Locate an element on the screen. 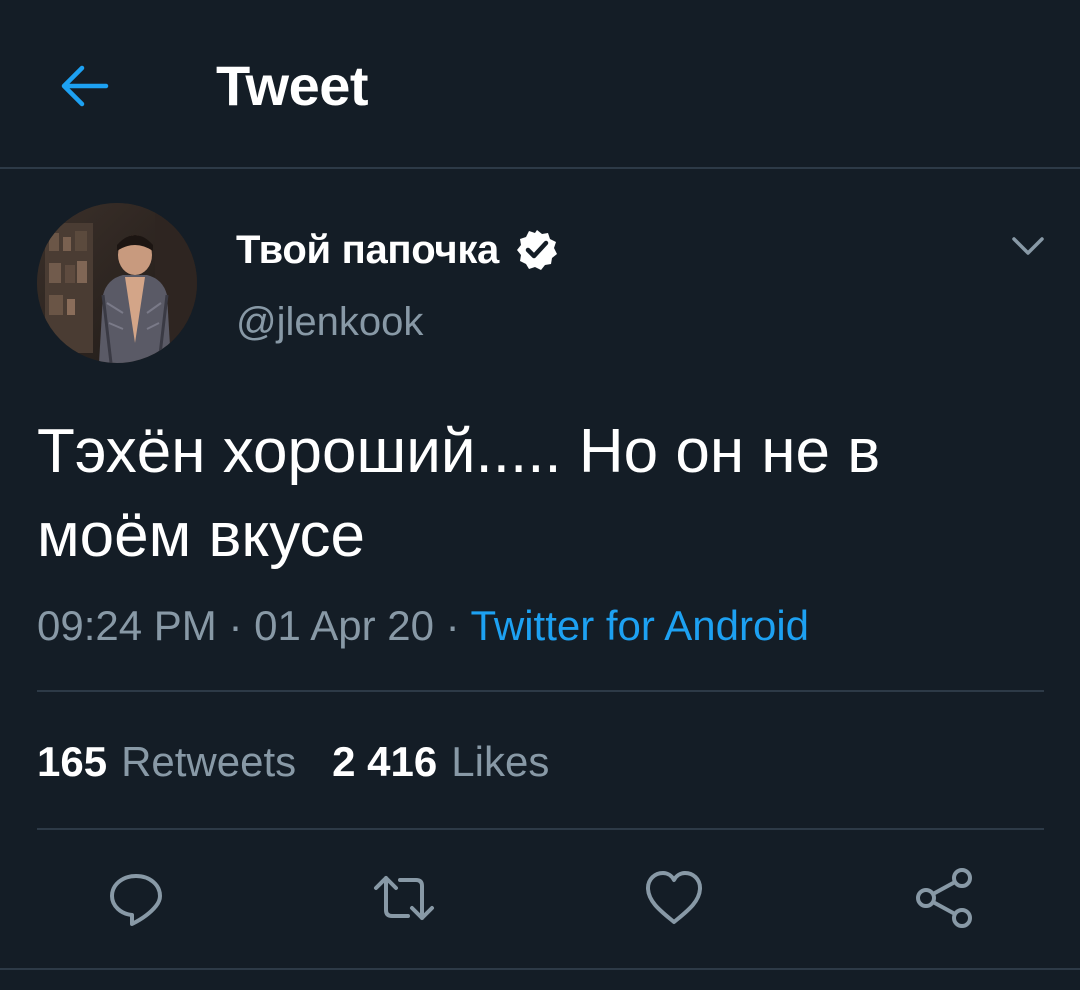  arrow-left-icon is located at coordinates (85, 86).